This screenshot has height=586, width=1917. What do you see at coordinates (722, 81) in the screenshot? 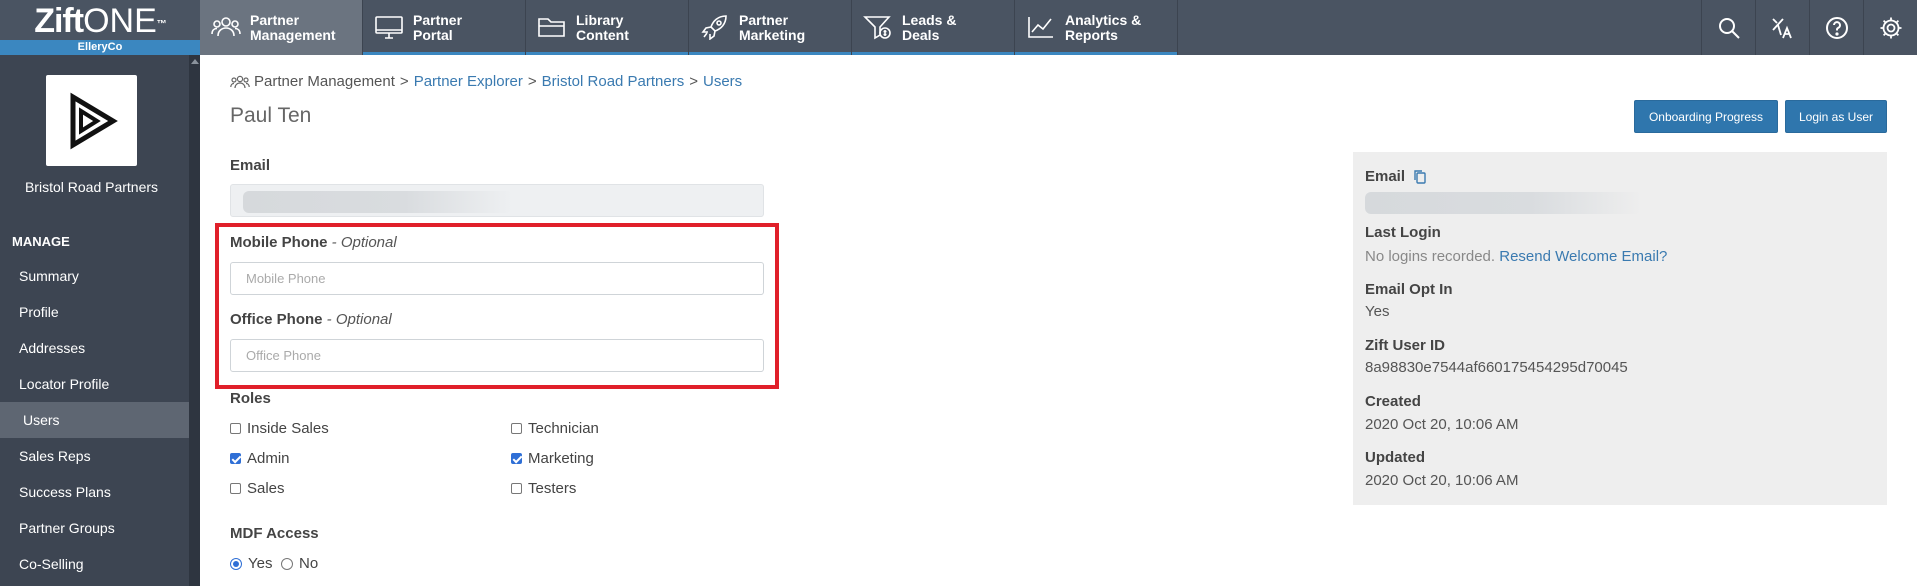
I see `breadcrumb-users: Users` at bounding box center [722, 81].